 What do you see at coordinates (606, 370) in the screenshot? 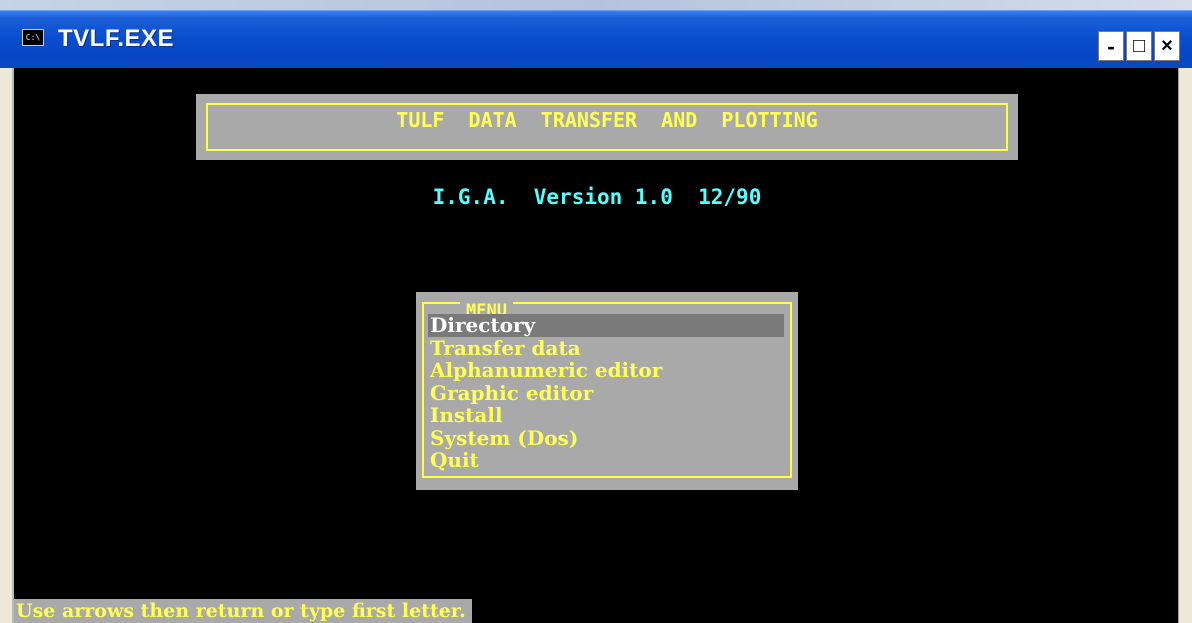
I see `menu-item-alphanumeric-editor: Alphanumeric editor` at bounding box center [606, 370].